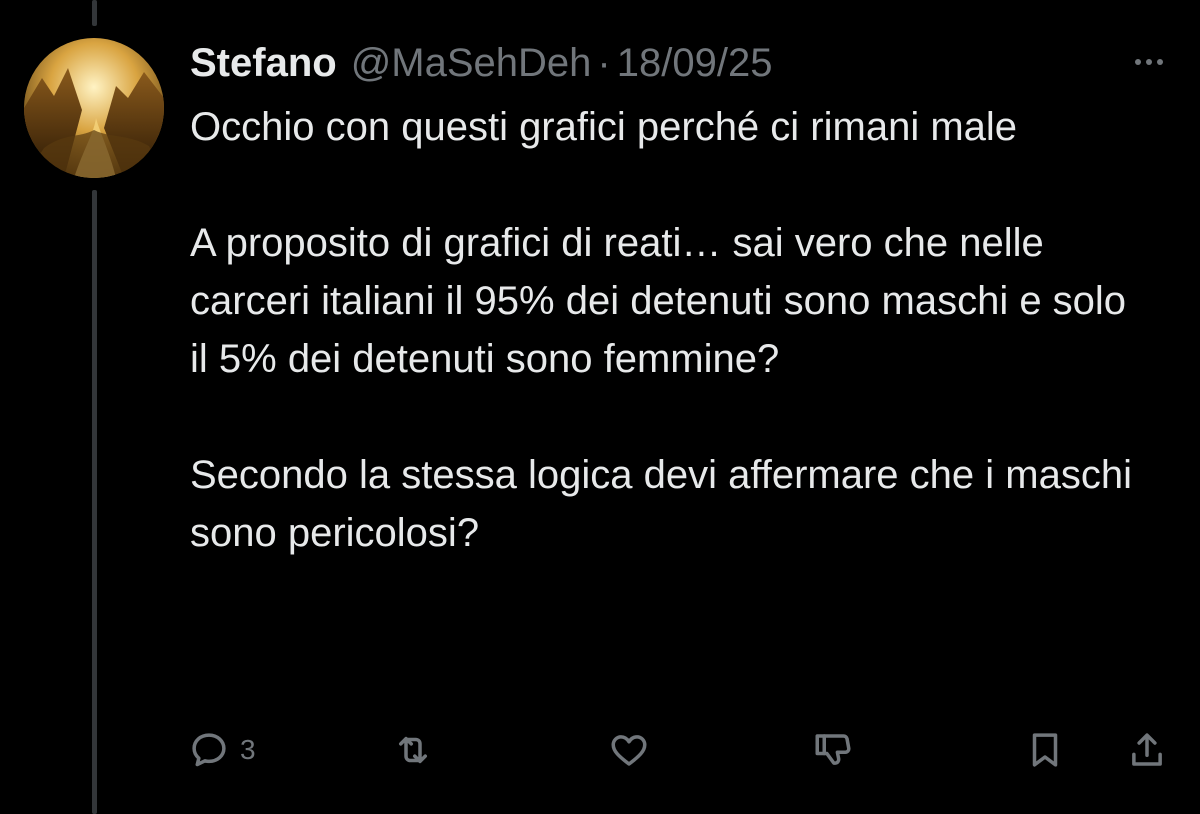 Image resolution: width=1200 pixels, height=814 pixels. I want to click on post-date: 18/09/25, so click(695, 63).